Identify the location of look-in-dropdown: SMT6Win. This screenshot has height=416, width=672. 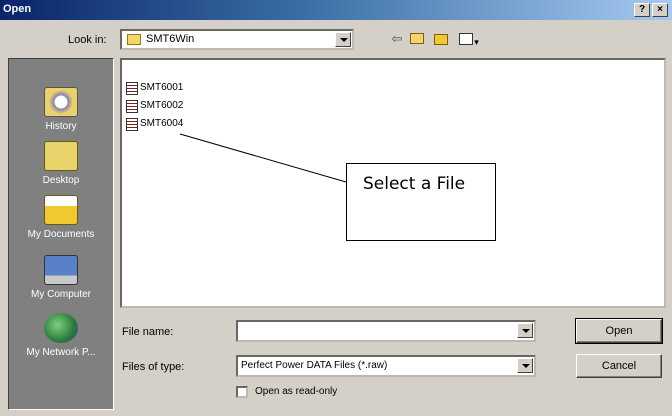
(237, 39).